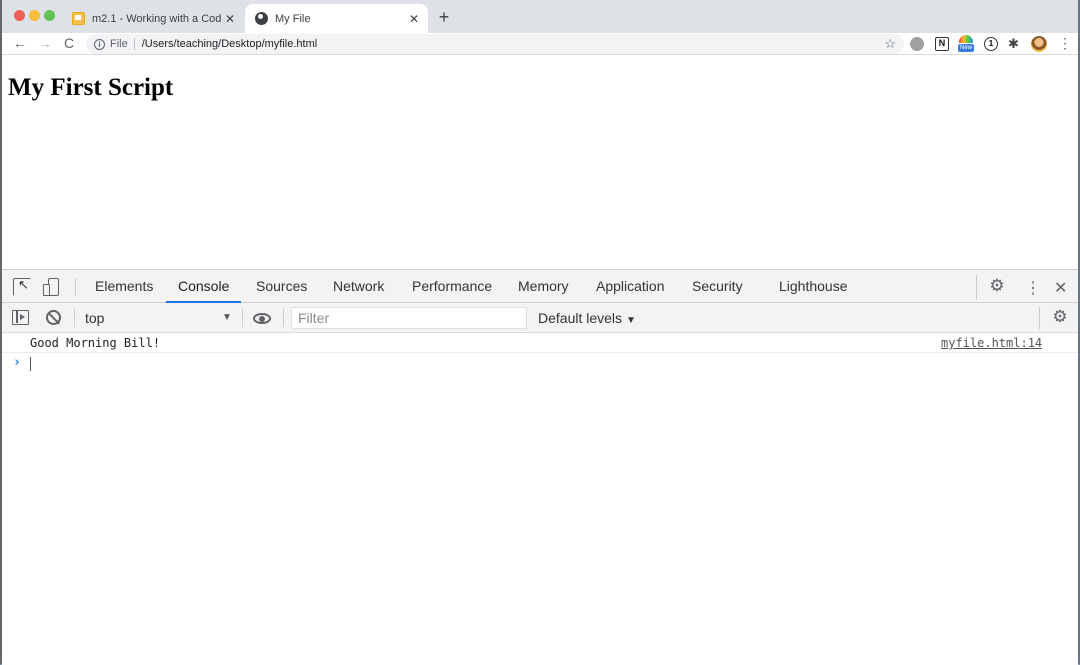 The width and height of the screenshot is (1080, 665). Describe the element at coordinates (261, 18) in the screenshot. I see `globe-icon` at that location.